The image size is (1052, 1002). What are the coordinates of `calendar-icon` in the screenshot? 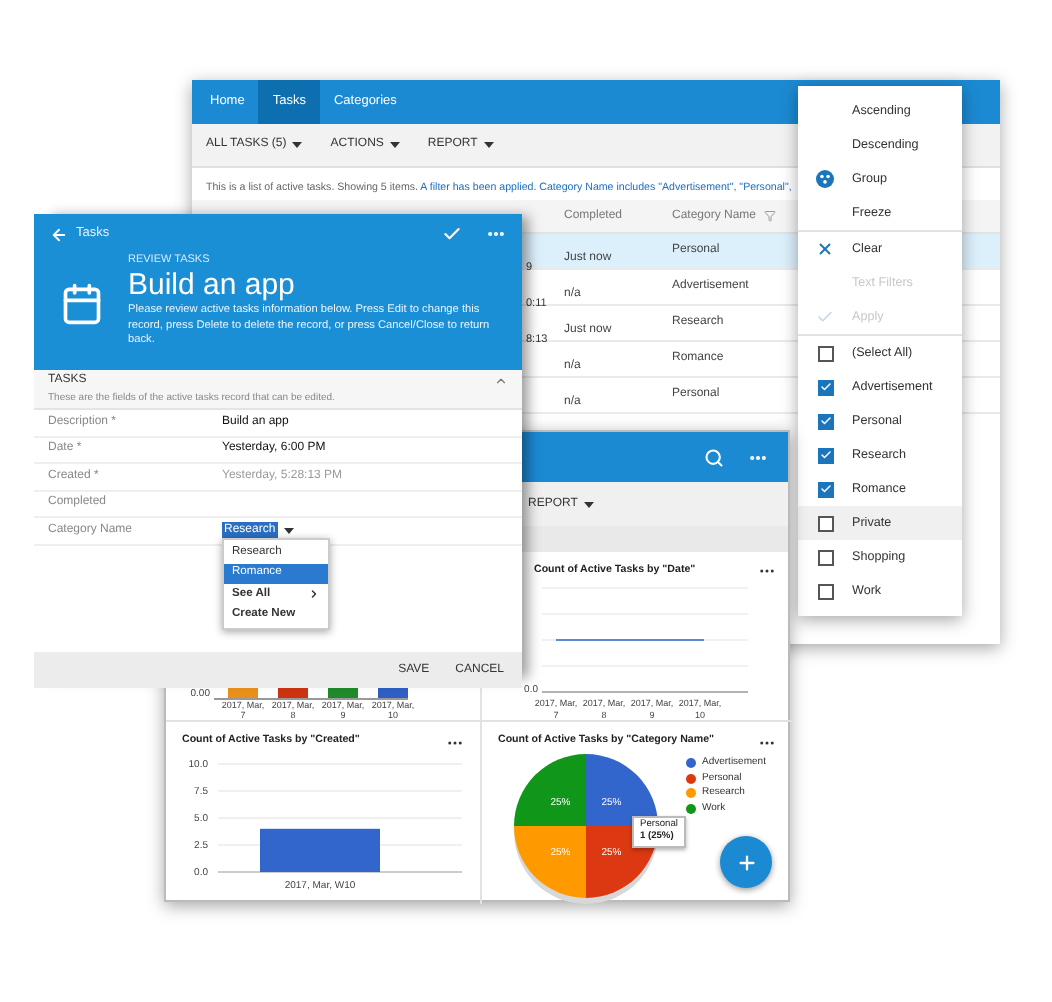 It's located at (81, 304).